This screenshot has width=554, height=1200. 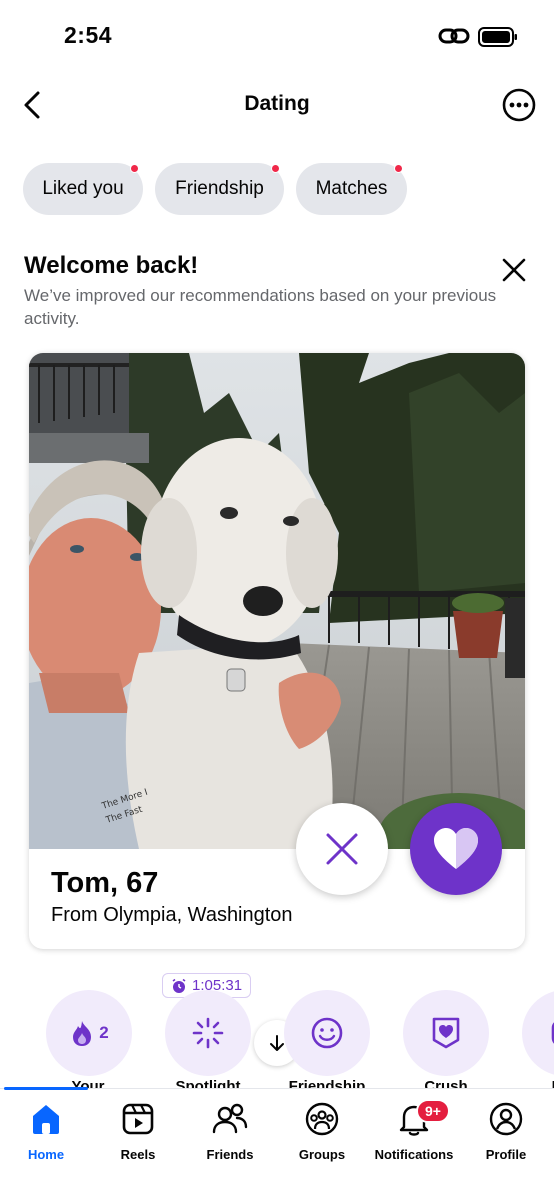 What do you see at coordinates (230, 1154) in the screenshot?
I see `tab-label: Friends` at bounding box center [230, 1154].